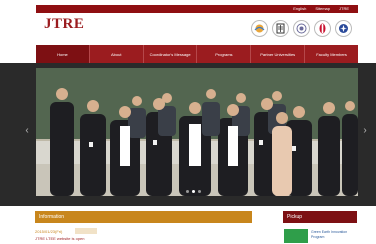 The width and height of the screenshot is (376, 244). What do you see at coordinates (343, 28) in the screenshot?
I see `partner-logo-5-icon` at bounding box center [343, 28].